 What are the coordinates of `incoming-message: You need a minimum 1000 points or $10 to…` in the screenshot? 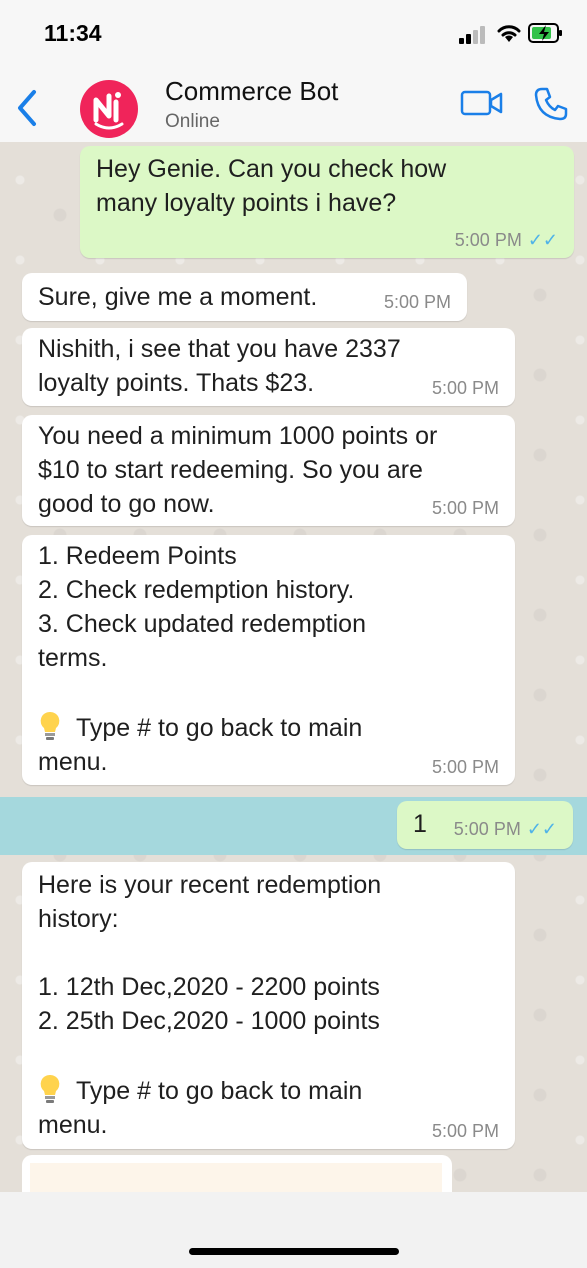 It's located at (268, 470).